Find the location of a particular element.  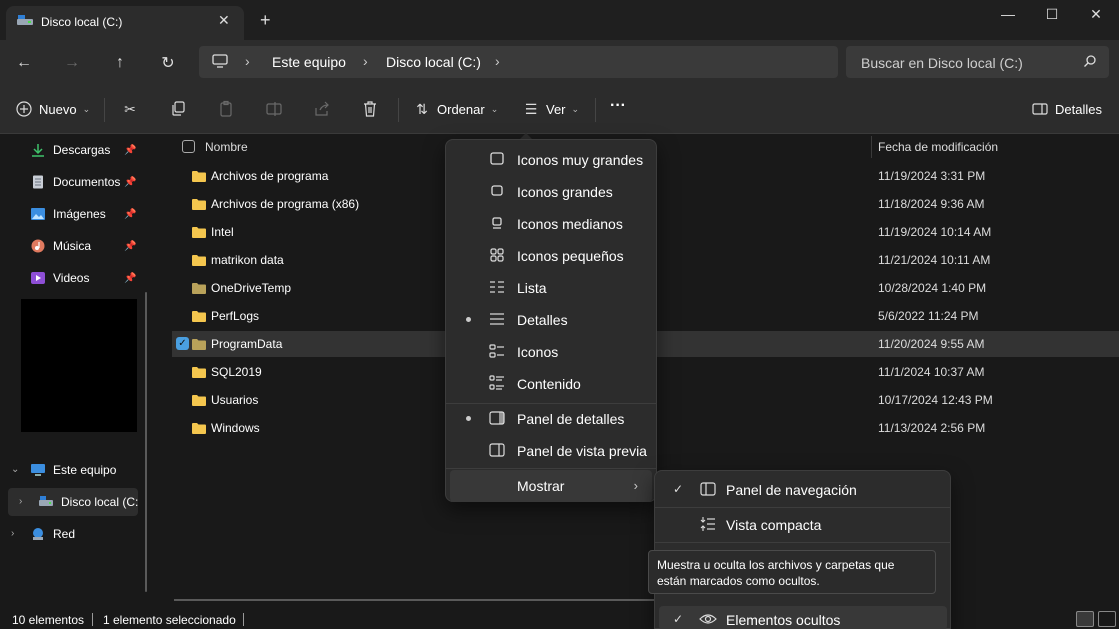

sidebar-item-imagenes: Imágenes is located at coordinates (68, 214).